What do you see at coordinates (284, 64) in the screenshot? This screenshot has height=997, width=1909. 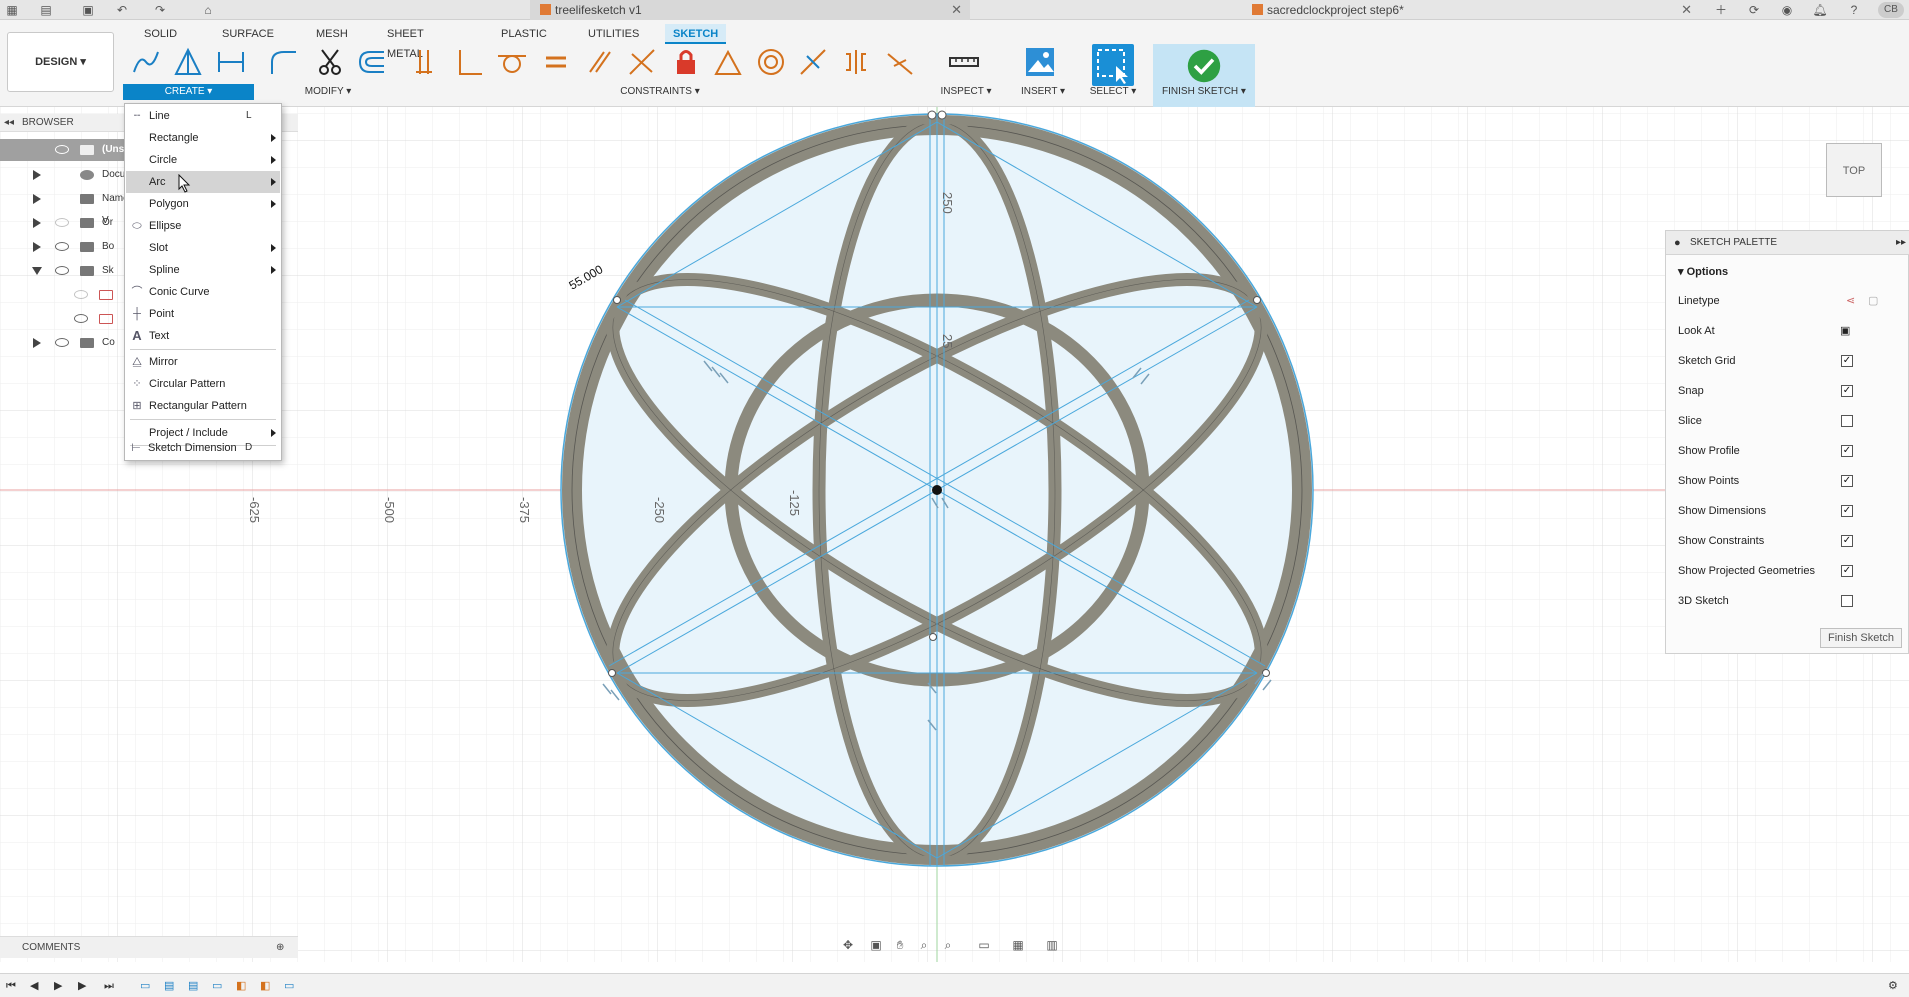 I see `fillet-tool-button` at bounding box center [284, 64].